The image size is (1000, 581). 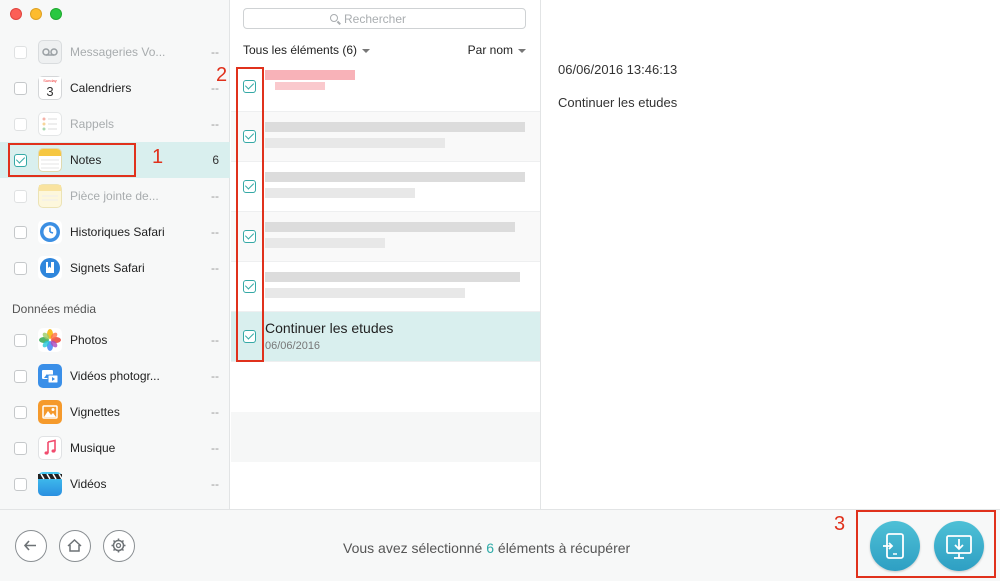 I want to click on sort-dropdown: Par nom, so click(x=497, y=50).